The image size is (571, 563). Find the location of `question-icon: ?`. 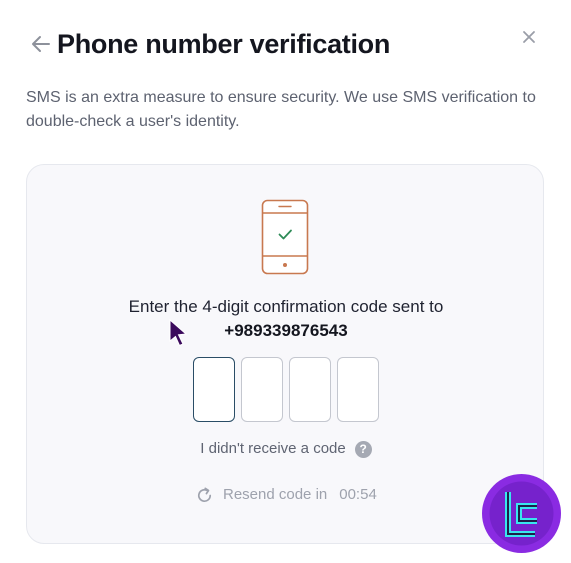

question-icon: ? is located at coordinates (363, 449).